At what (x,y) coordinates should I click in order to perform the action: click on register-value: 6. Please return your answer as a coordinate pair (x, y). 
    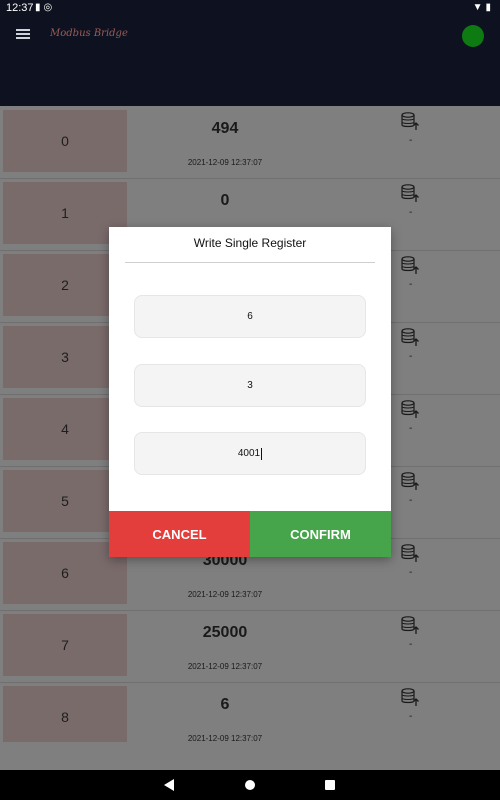
    Looking at the image, I should click on (225, 704).